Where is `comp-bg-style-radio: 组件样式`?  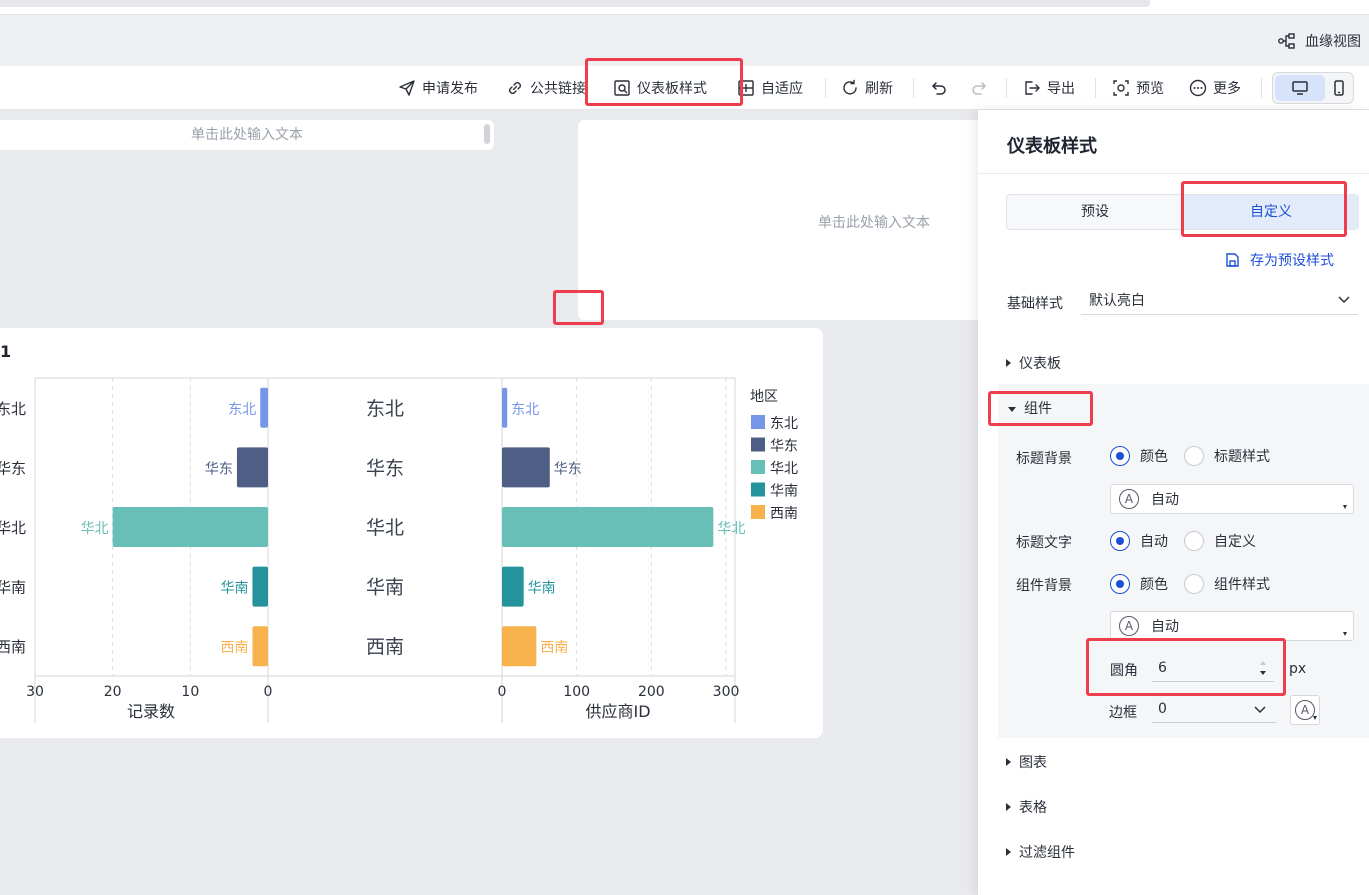
comp-bg-style-radio: 组件样式 is located at coordinates (1227, 584).